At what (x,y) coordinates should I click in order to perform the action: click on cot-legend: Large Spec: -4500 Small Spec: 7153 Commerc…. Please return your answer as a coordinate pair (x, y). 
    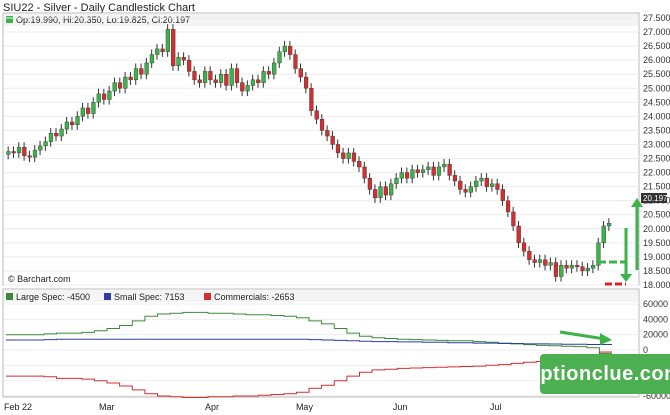
    Looking at the image, I should click on (150, 297).